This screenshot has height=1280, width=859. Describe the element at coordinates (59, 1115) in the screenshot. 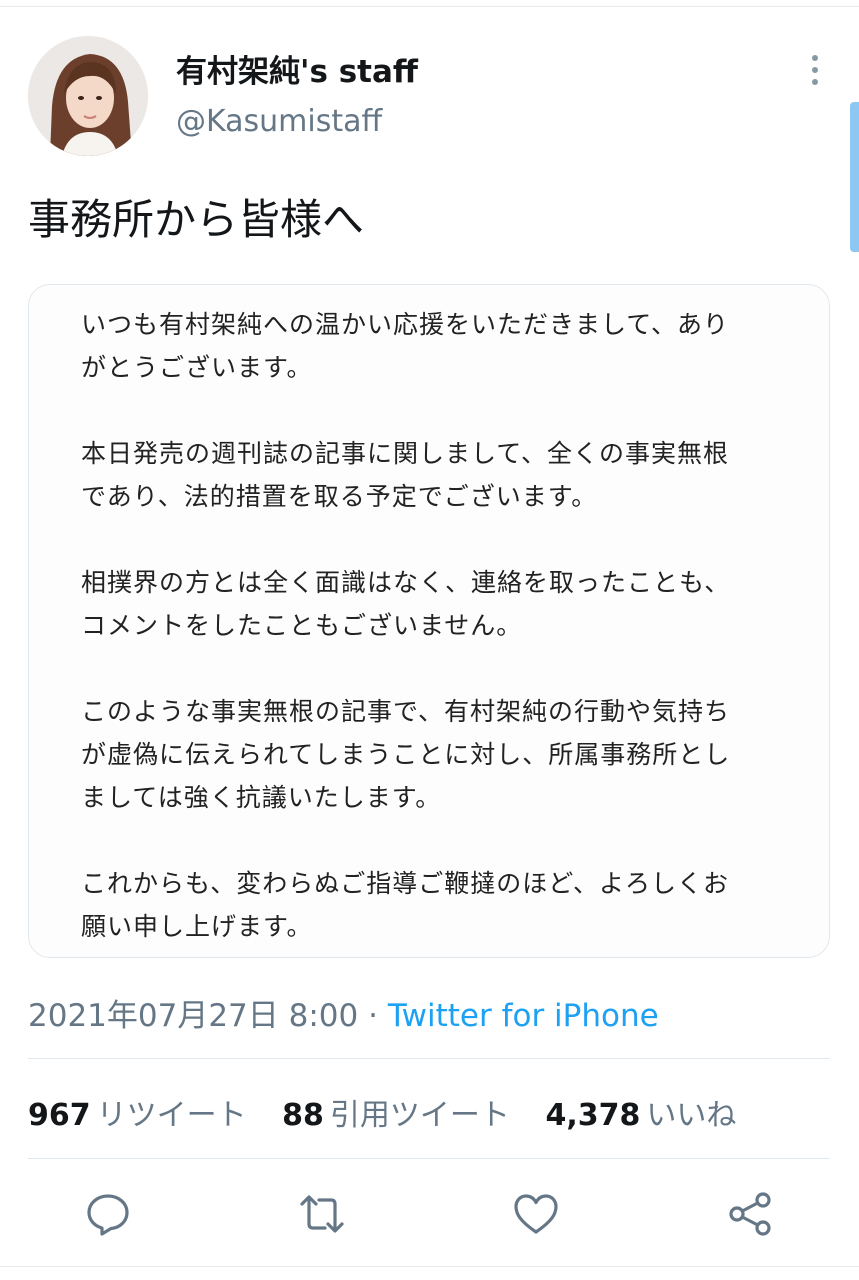

I see `retweet-count: 967` at that location.